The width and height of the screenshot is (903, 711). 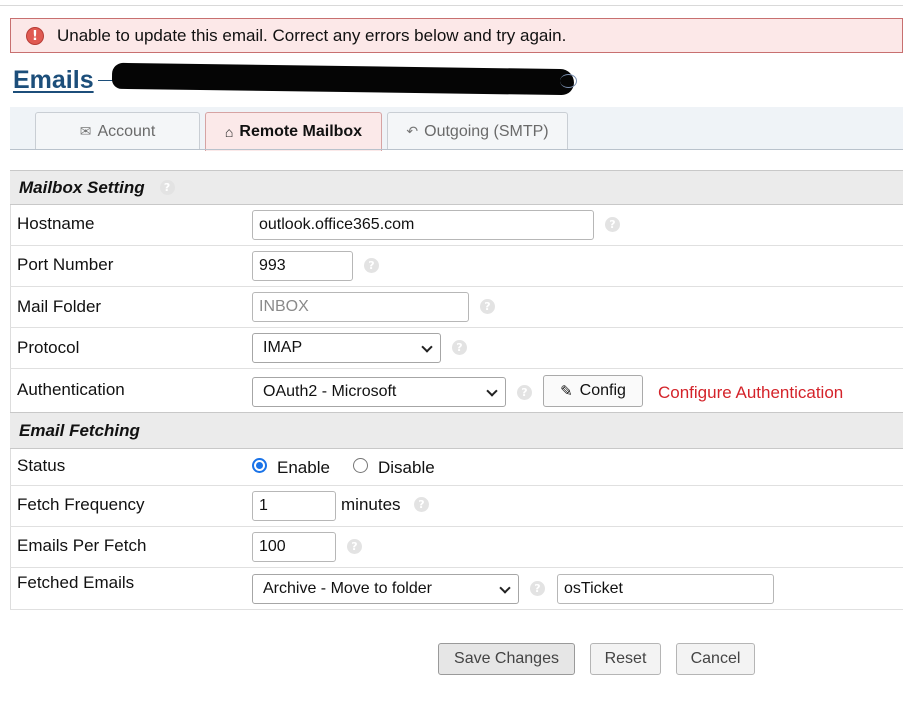 What do you see at coordinates (85, 131) in the screenshot?
I see `envelope-icon: ✉` at bounding box center [85, 131].